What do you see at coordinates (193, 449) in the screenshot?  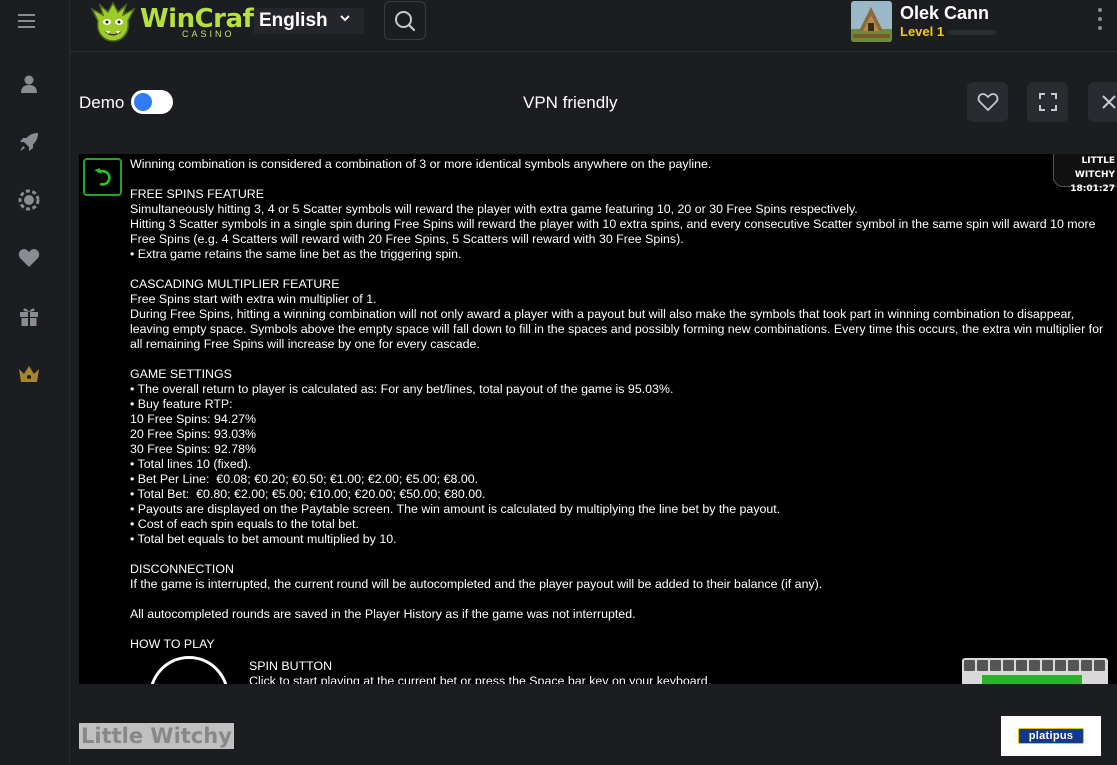 I see `settings-line: 30 Free Spins: 92.78%` at bounding box center [193, 449].